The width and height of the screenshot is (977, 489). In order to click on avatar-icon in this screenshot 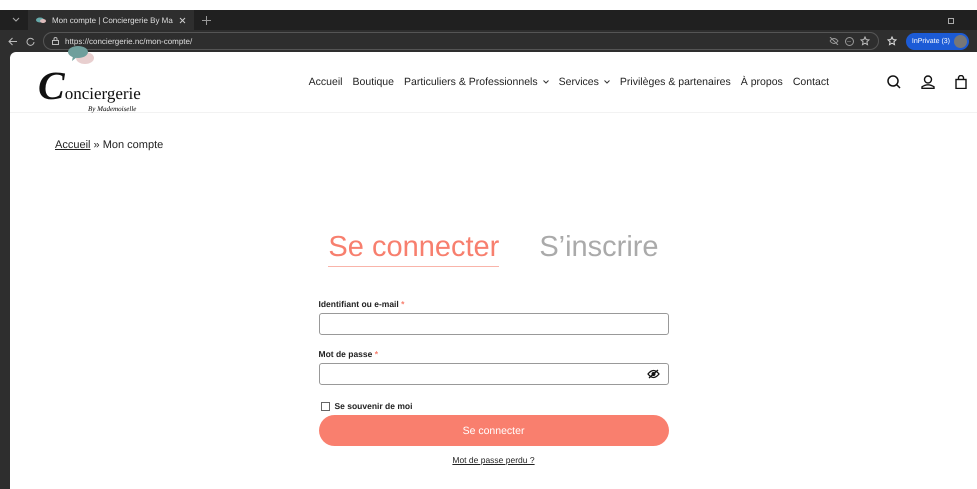, I will do `click(960, 41)`.